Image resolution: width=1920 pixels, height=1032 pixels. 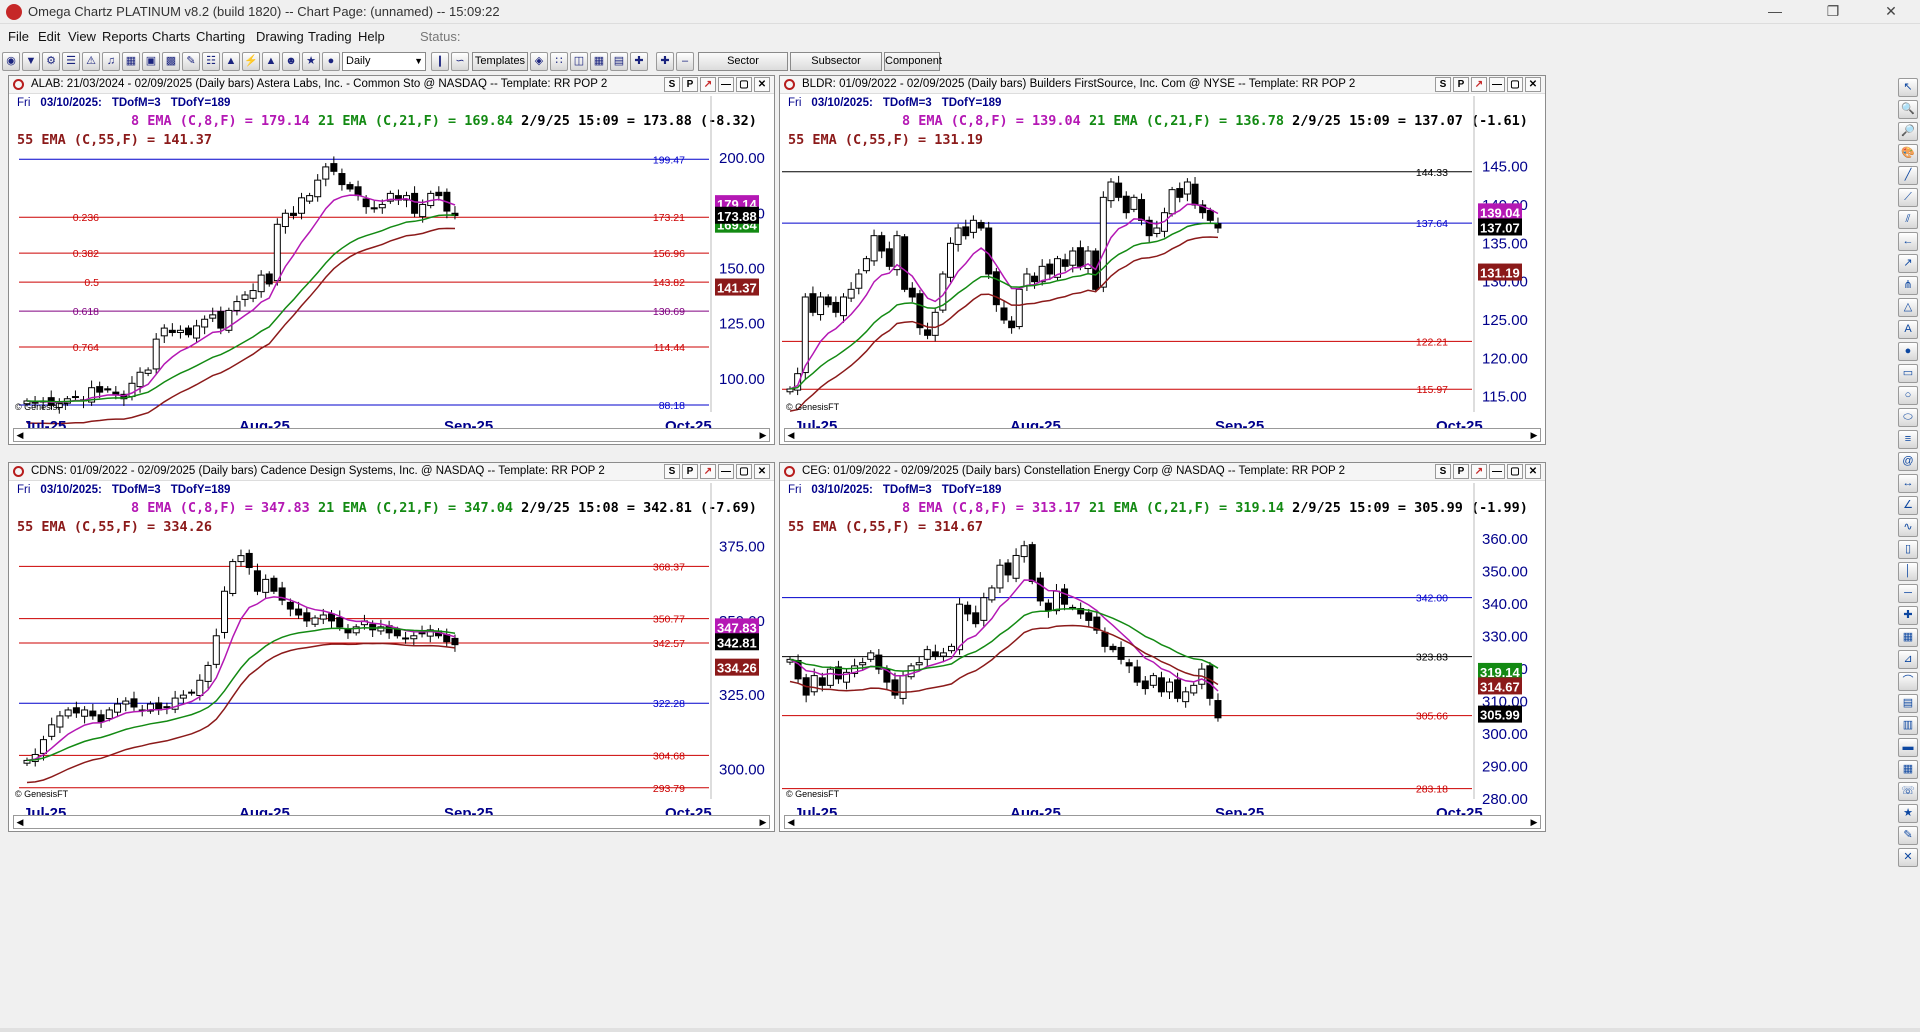 I want to click on menu-help: Help, so click(x=371, y=36).